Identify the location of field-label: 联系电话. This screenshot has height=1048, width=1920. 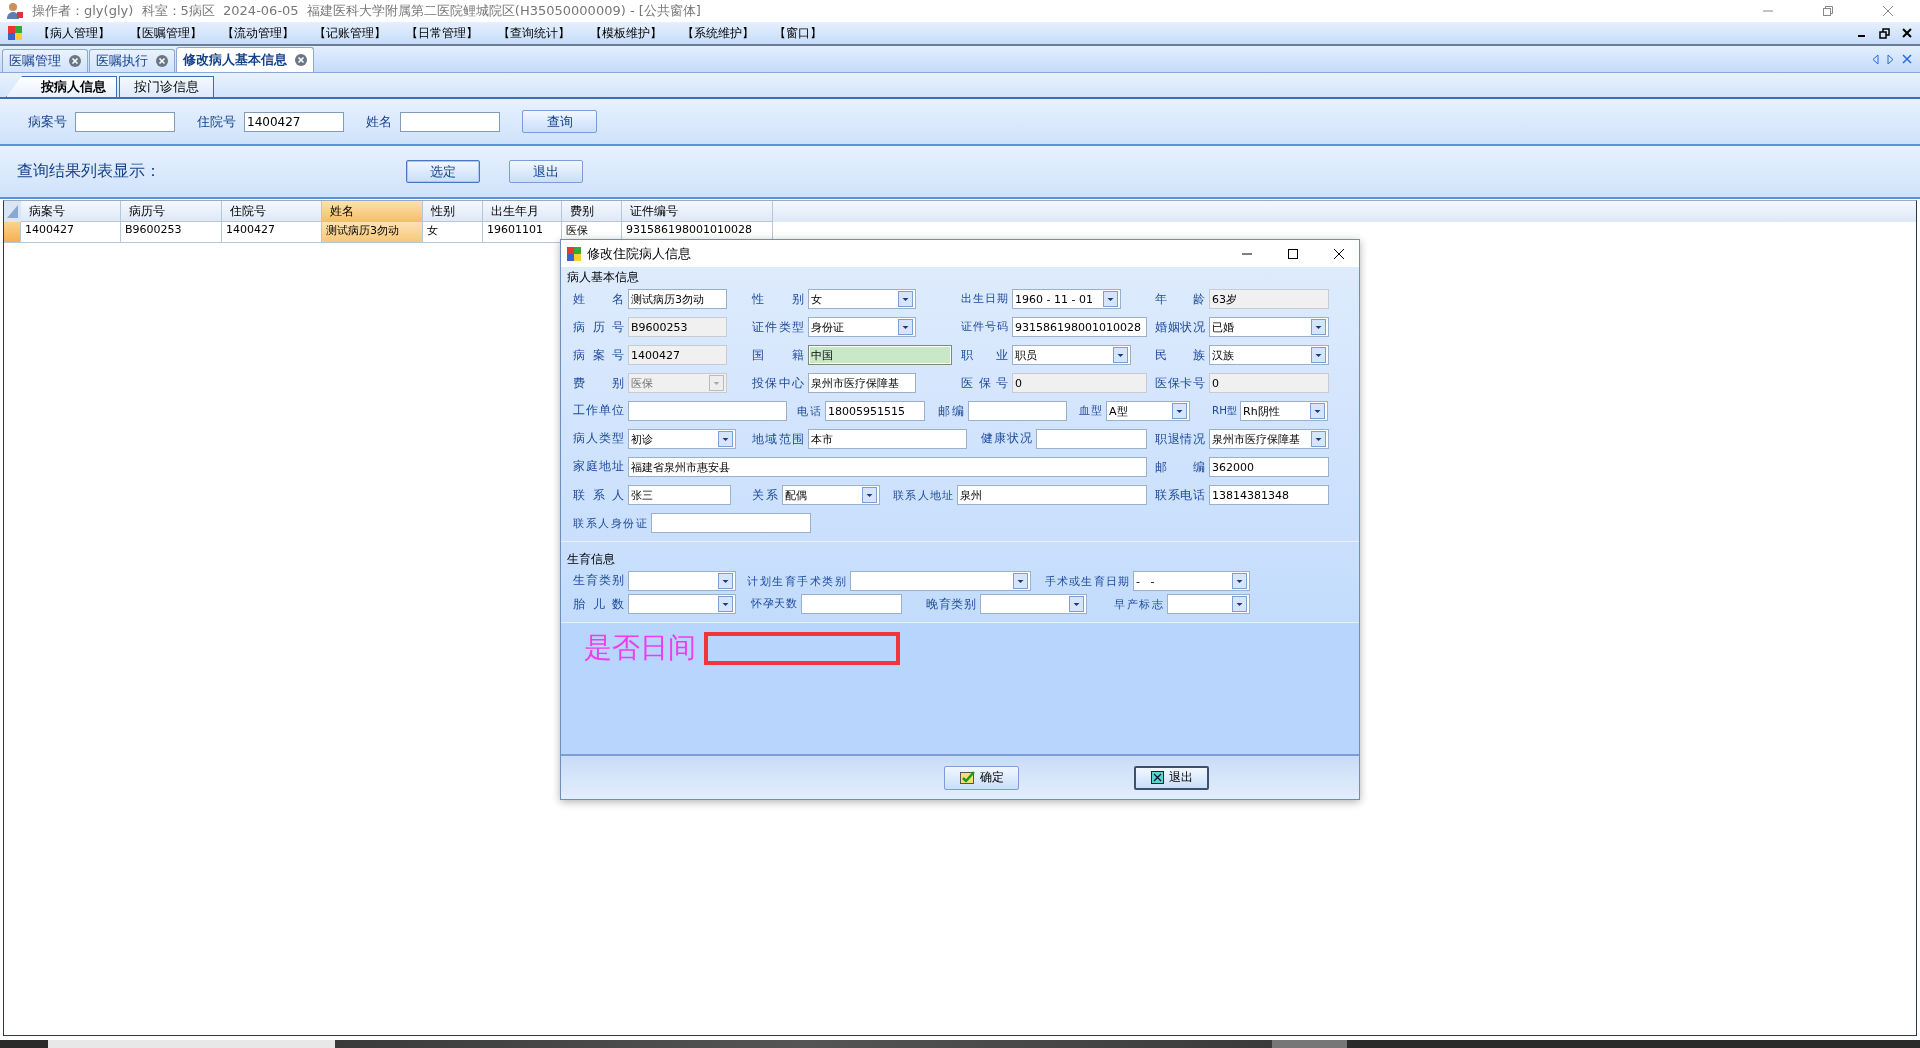
(1180, 495).